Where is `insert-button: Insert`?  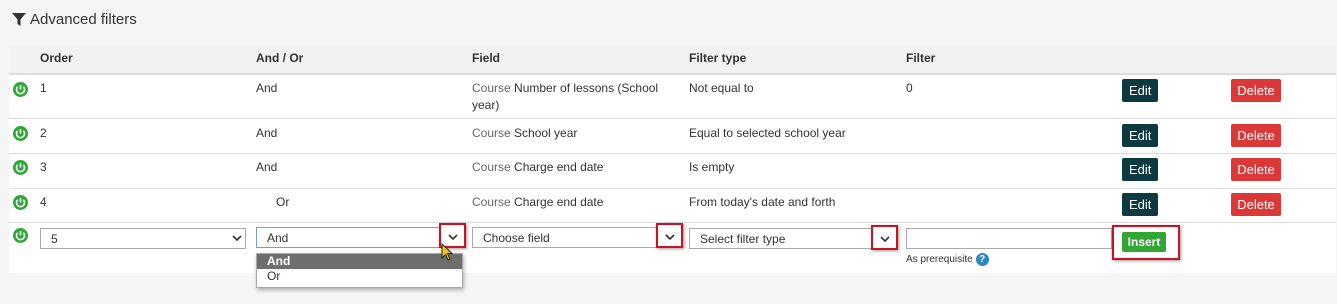 insert-button: Insert is located at coordinates (1144, 242).